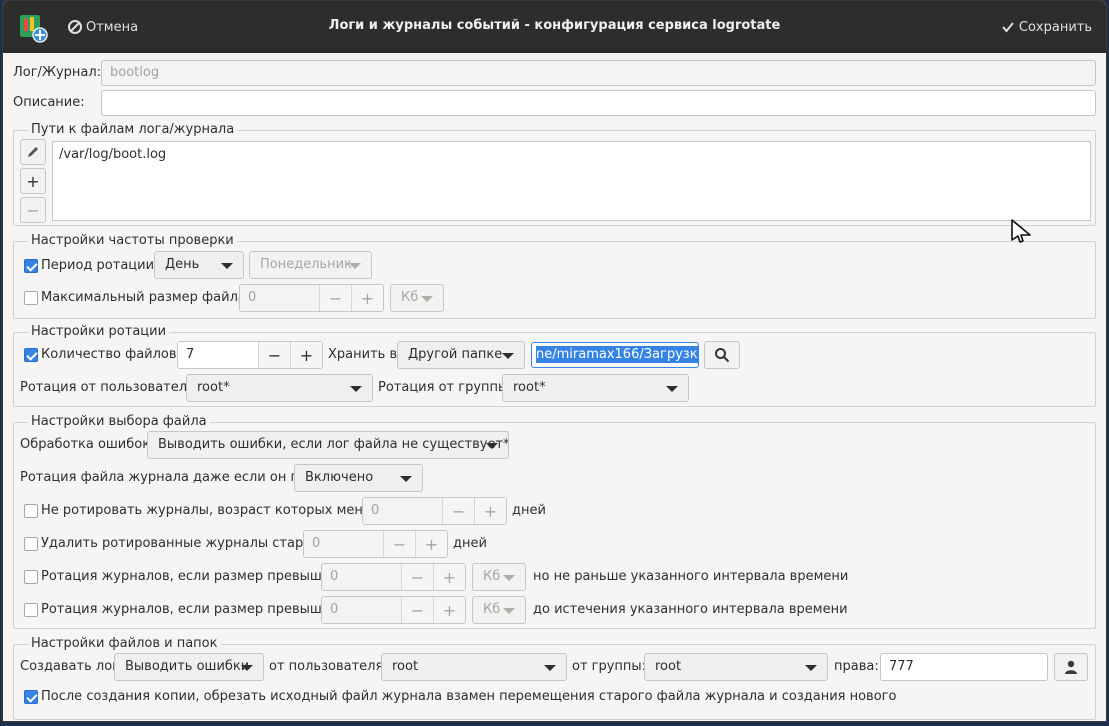 This screenshot has height=726, width=1109. I want to click on permissions-input: 777, so click(964, 667).